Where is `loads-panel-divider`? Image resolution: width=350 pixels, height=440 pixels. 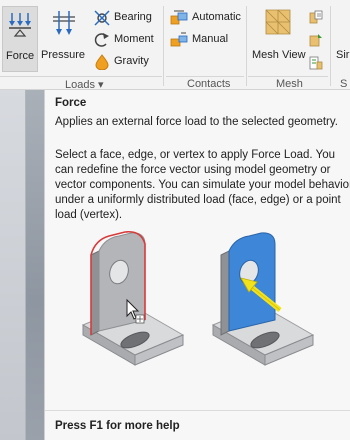
loads-panel-divider is located at coordinates (81, 76).